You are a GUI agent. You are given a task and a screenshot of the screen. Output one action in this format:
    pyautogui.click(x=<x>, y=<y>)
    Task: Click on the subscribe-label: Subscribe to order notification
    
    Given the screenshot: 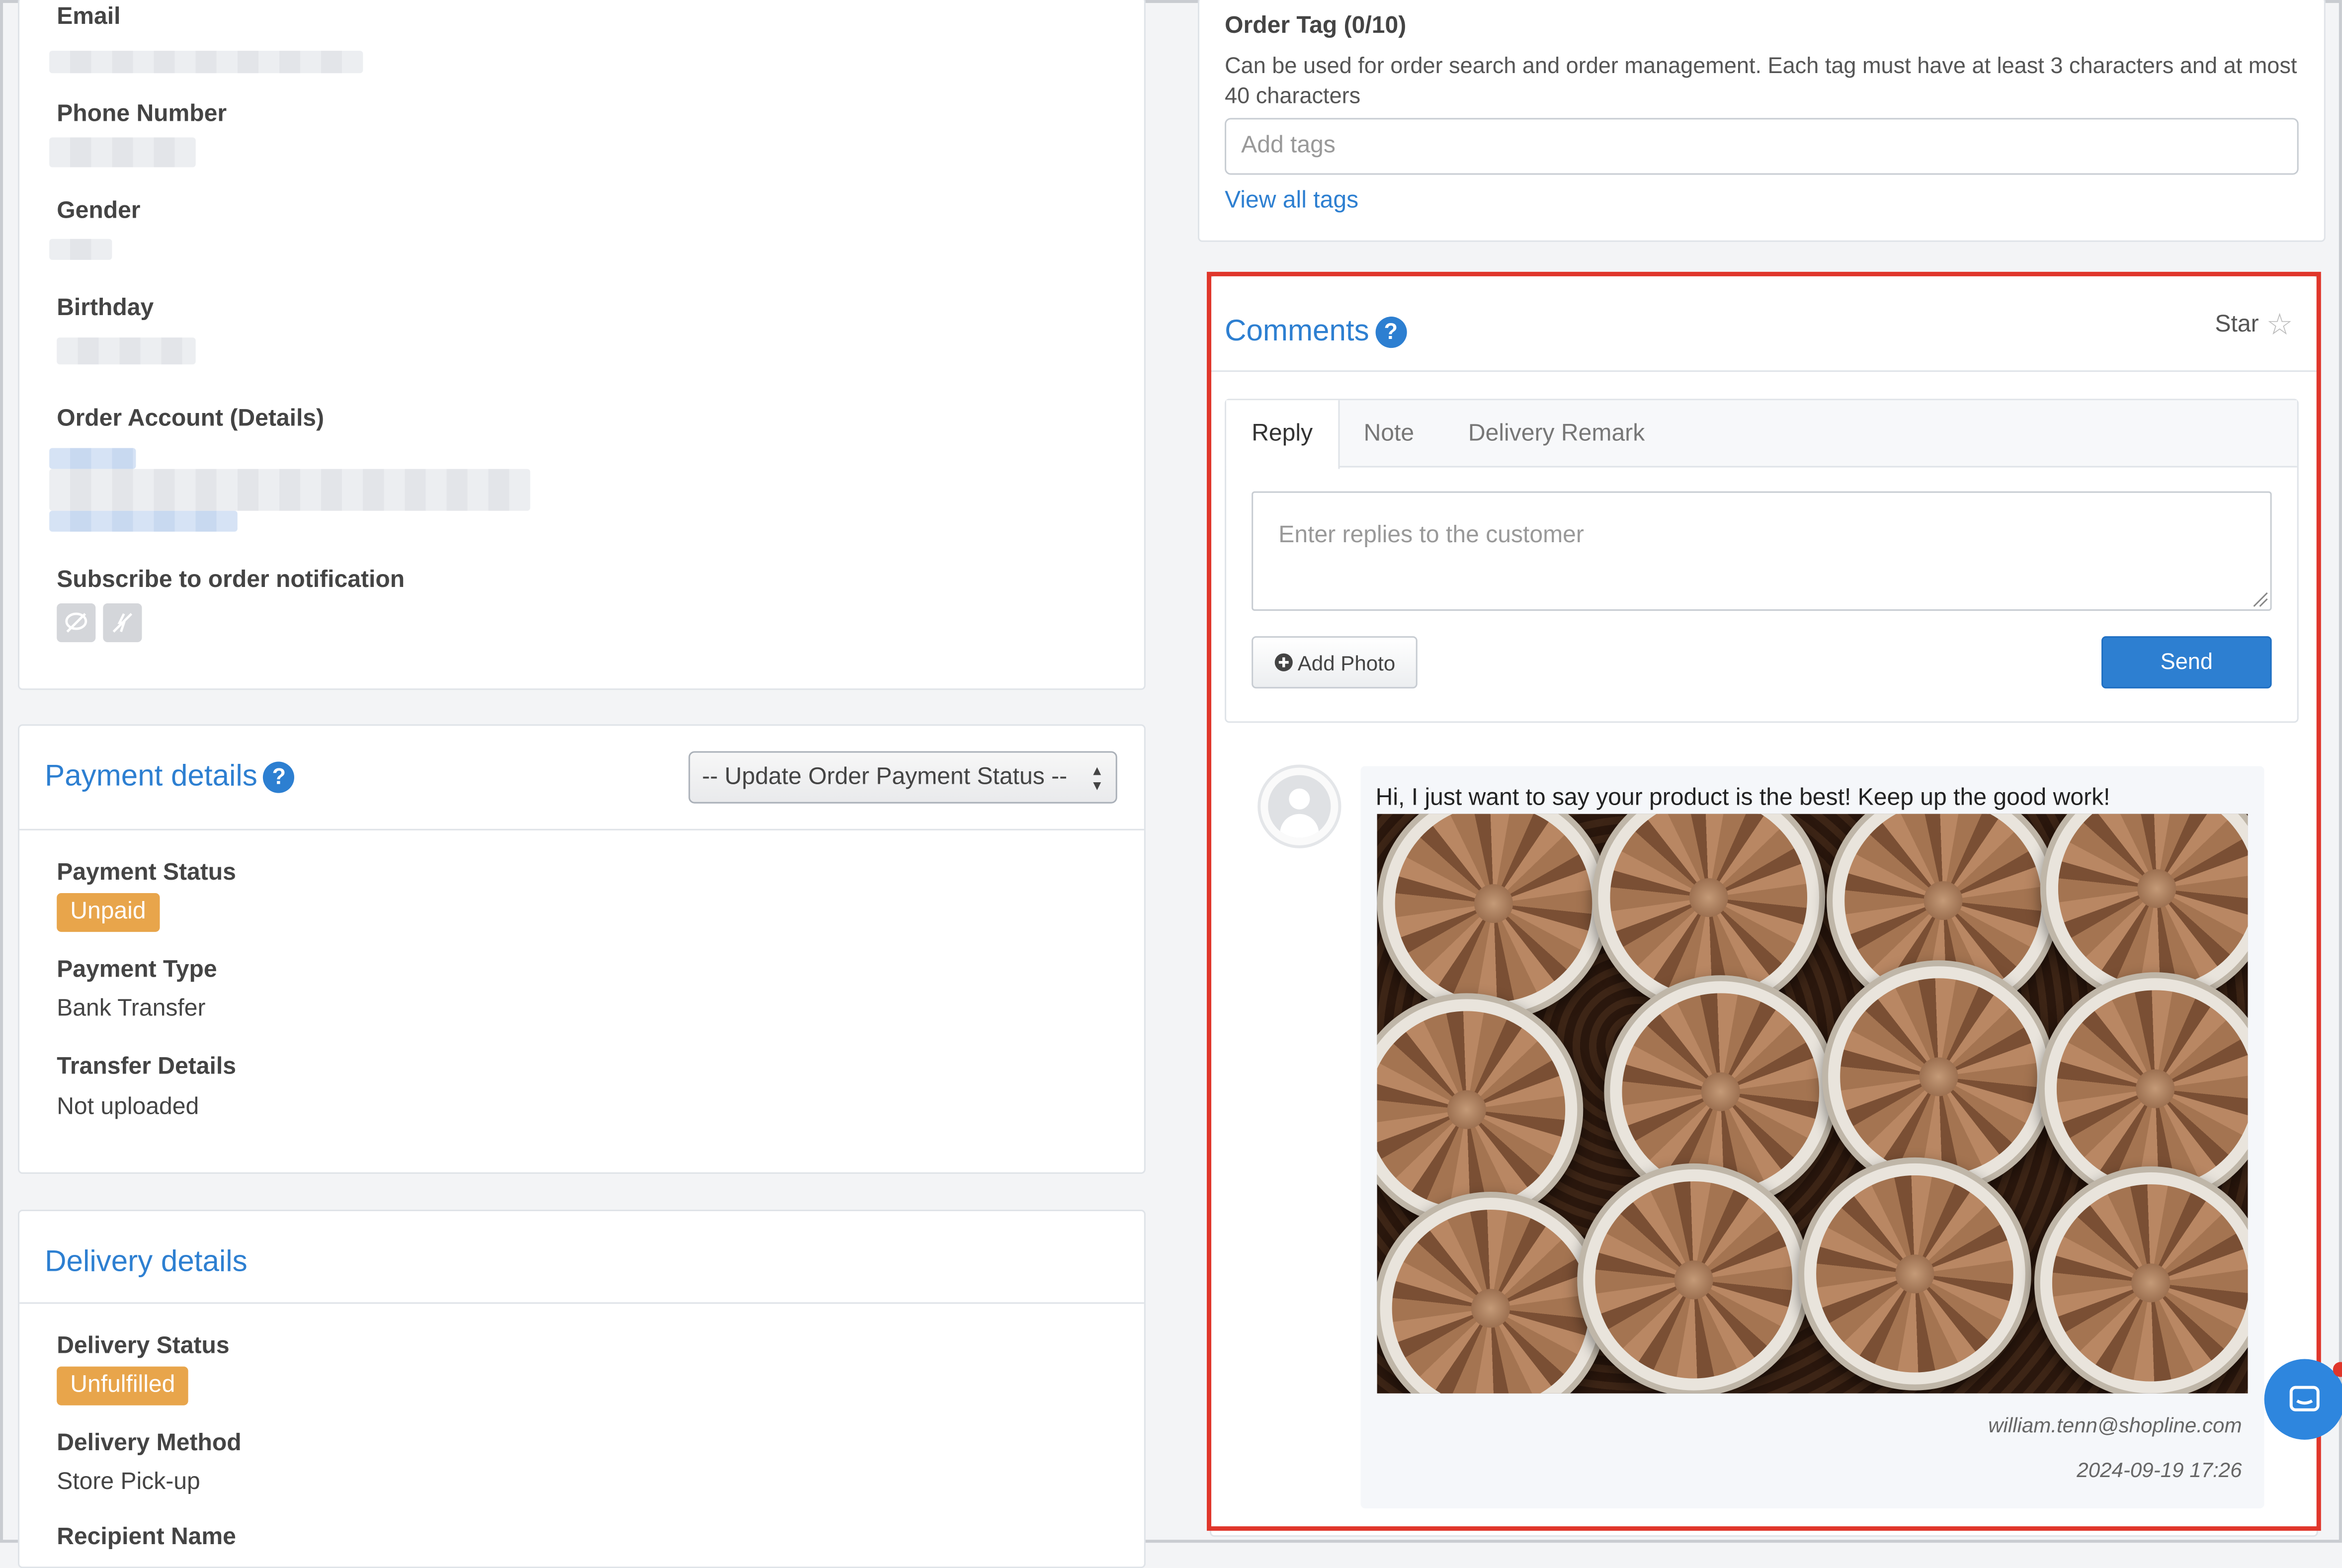 What is the action you would take?
    pyautogui.click(x=231, y=580)
    